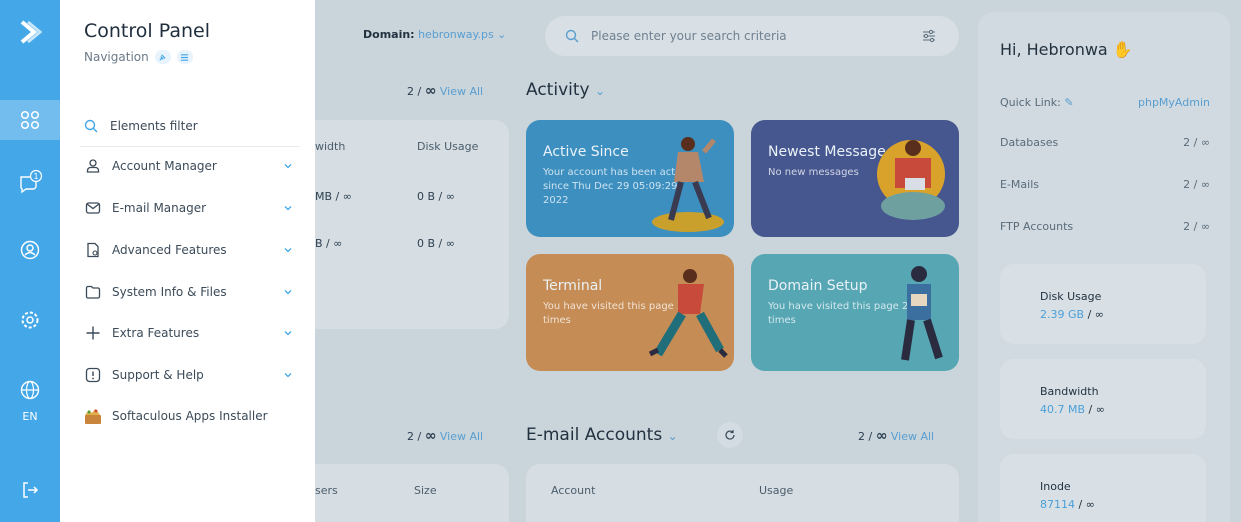 The width and height of the screenshot is (1241, 522). I want to click on messages-icon: 1, so click(30, 182).